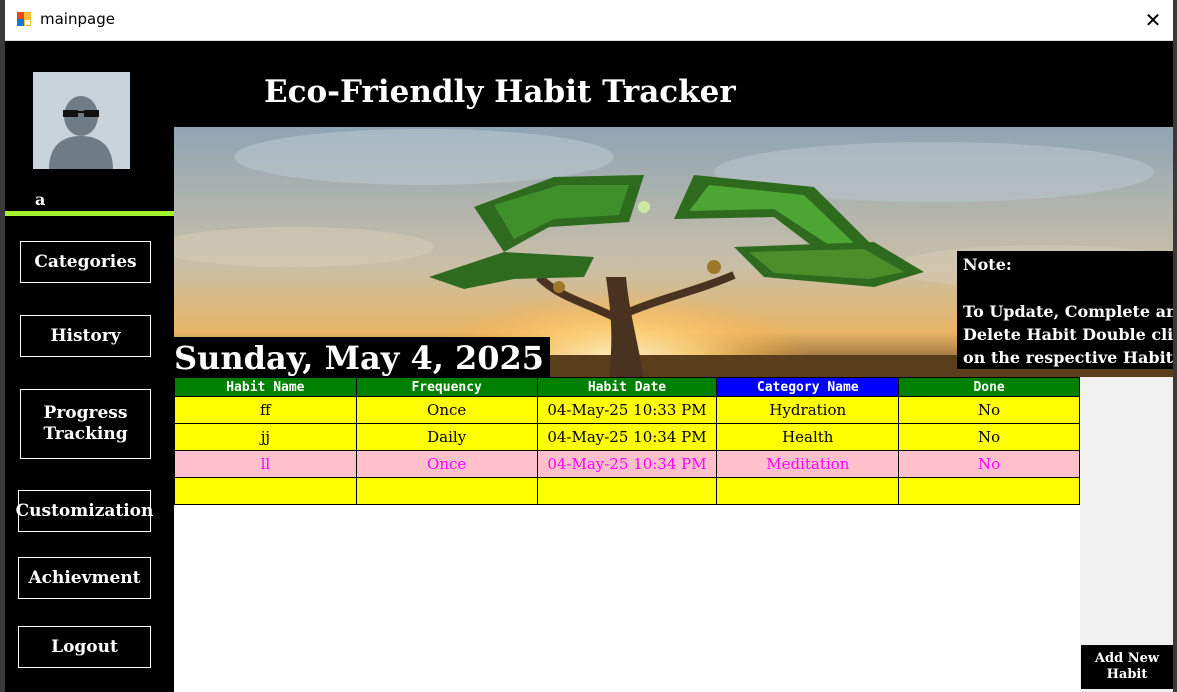  What do you see at coordinates (808, 437) in the screenshot?
I see `cell-category-name: Health` at bounding box center [808, 437].